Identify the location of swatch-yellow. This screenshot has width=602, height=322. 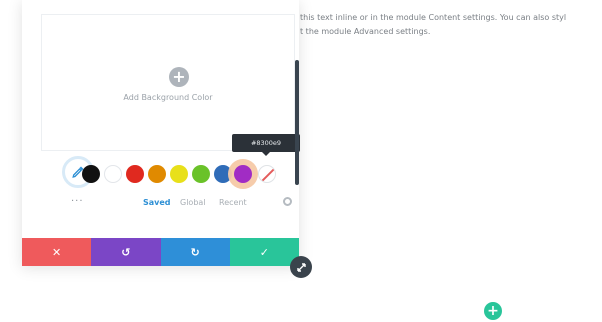
(179, 174).